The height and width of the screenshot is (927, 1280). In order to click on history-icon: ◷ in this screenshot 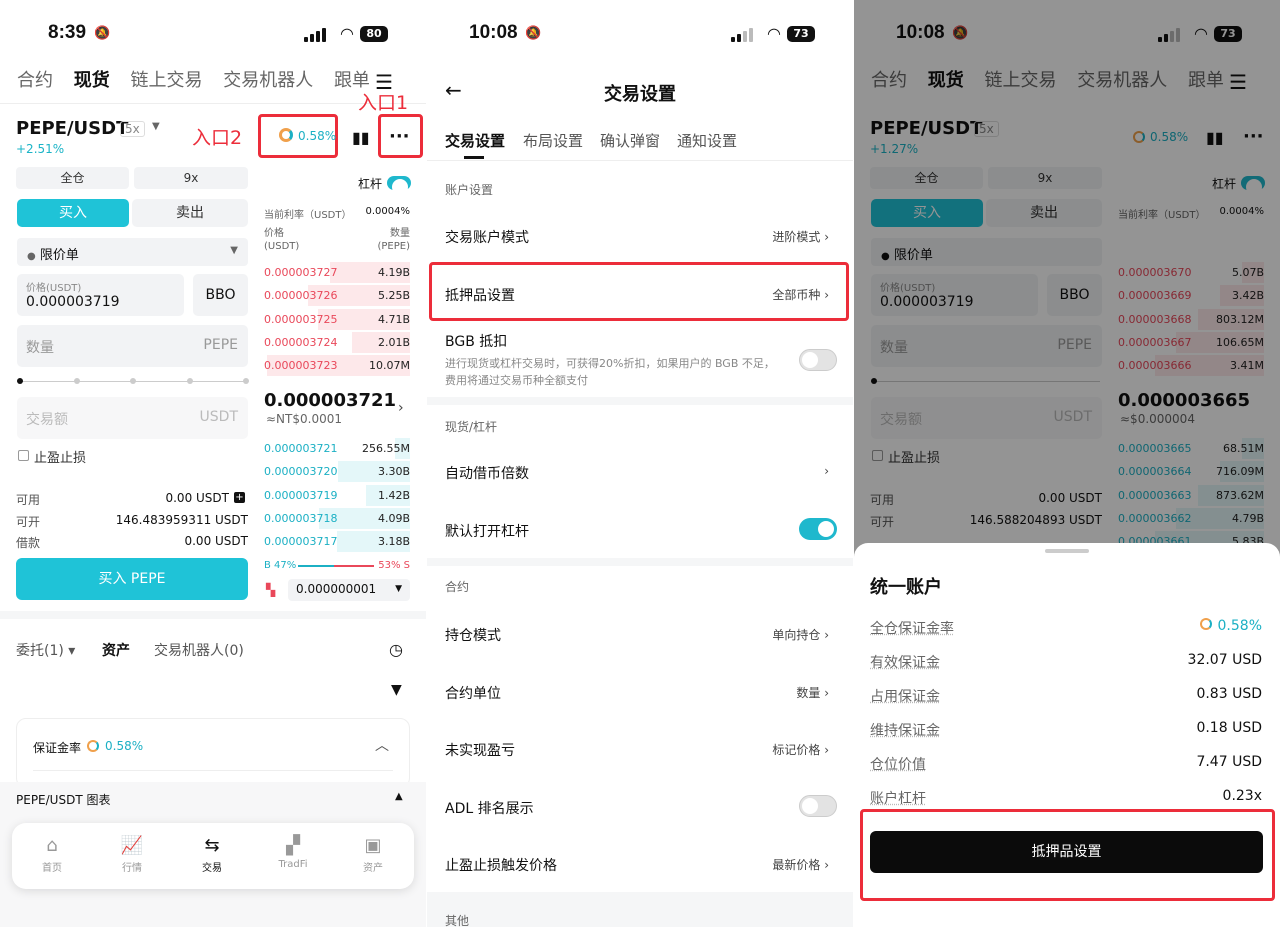, I will do `click(396, 649)`.